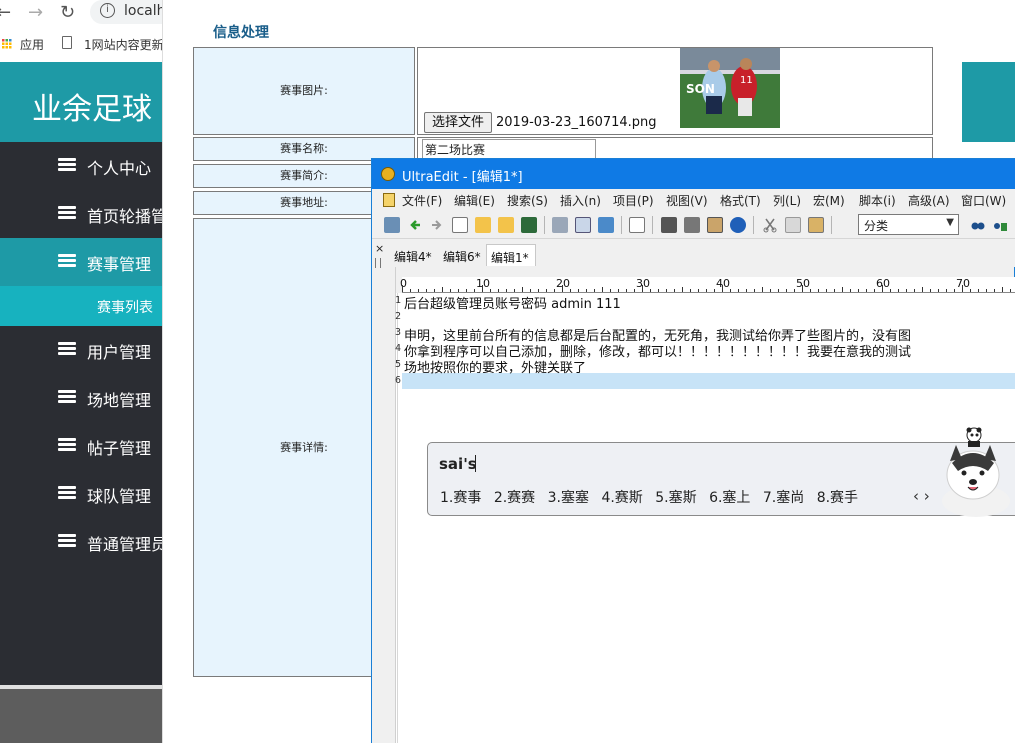 The width and height of the screenshot is (1015, 743). What do you see at coordinates (715, 225) in the screenshot?
I see `bookmark-icon` at bounding box center [715, 225].